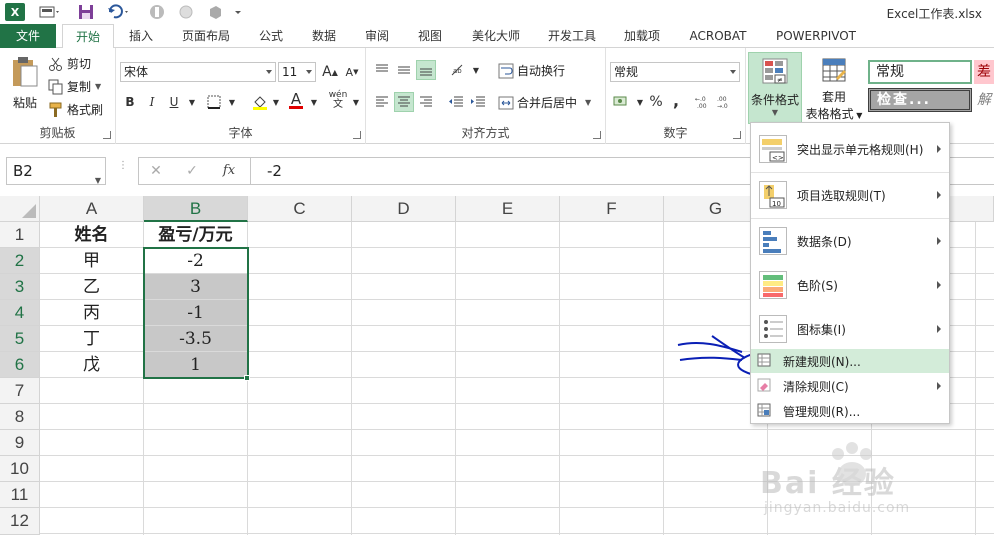  What do you see at coordinates (704, 102) in the screenshot?
I see `increase-decimal-icon: ←.0.00` at bounding box center [704, 102].